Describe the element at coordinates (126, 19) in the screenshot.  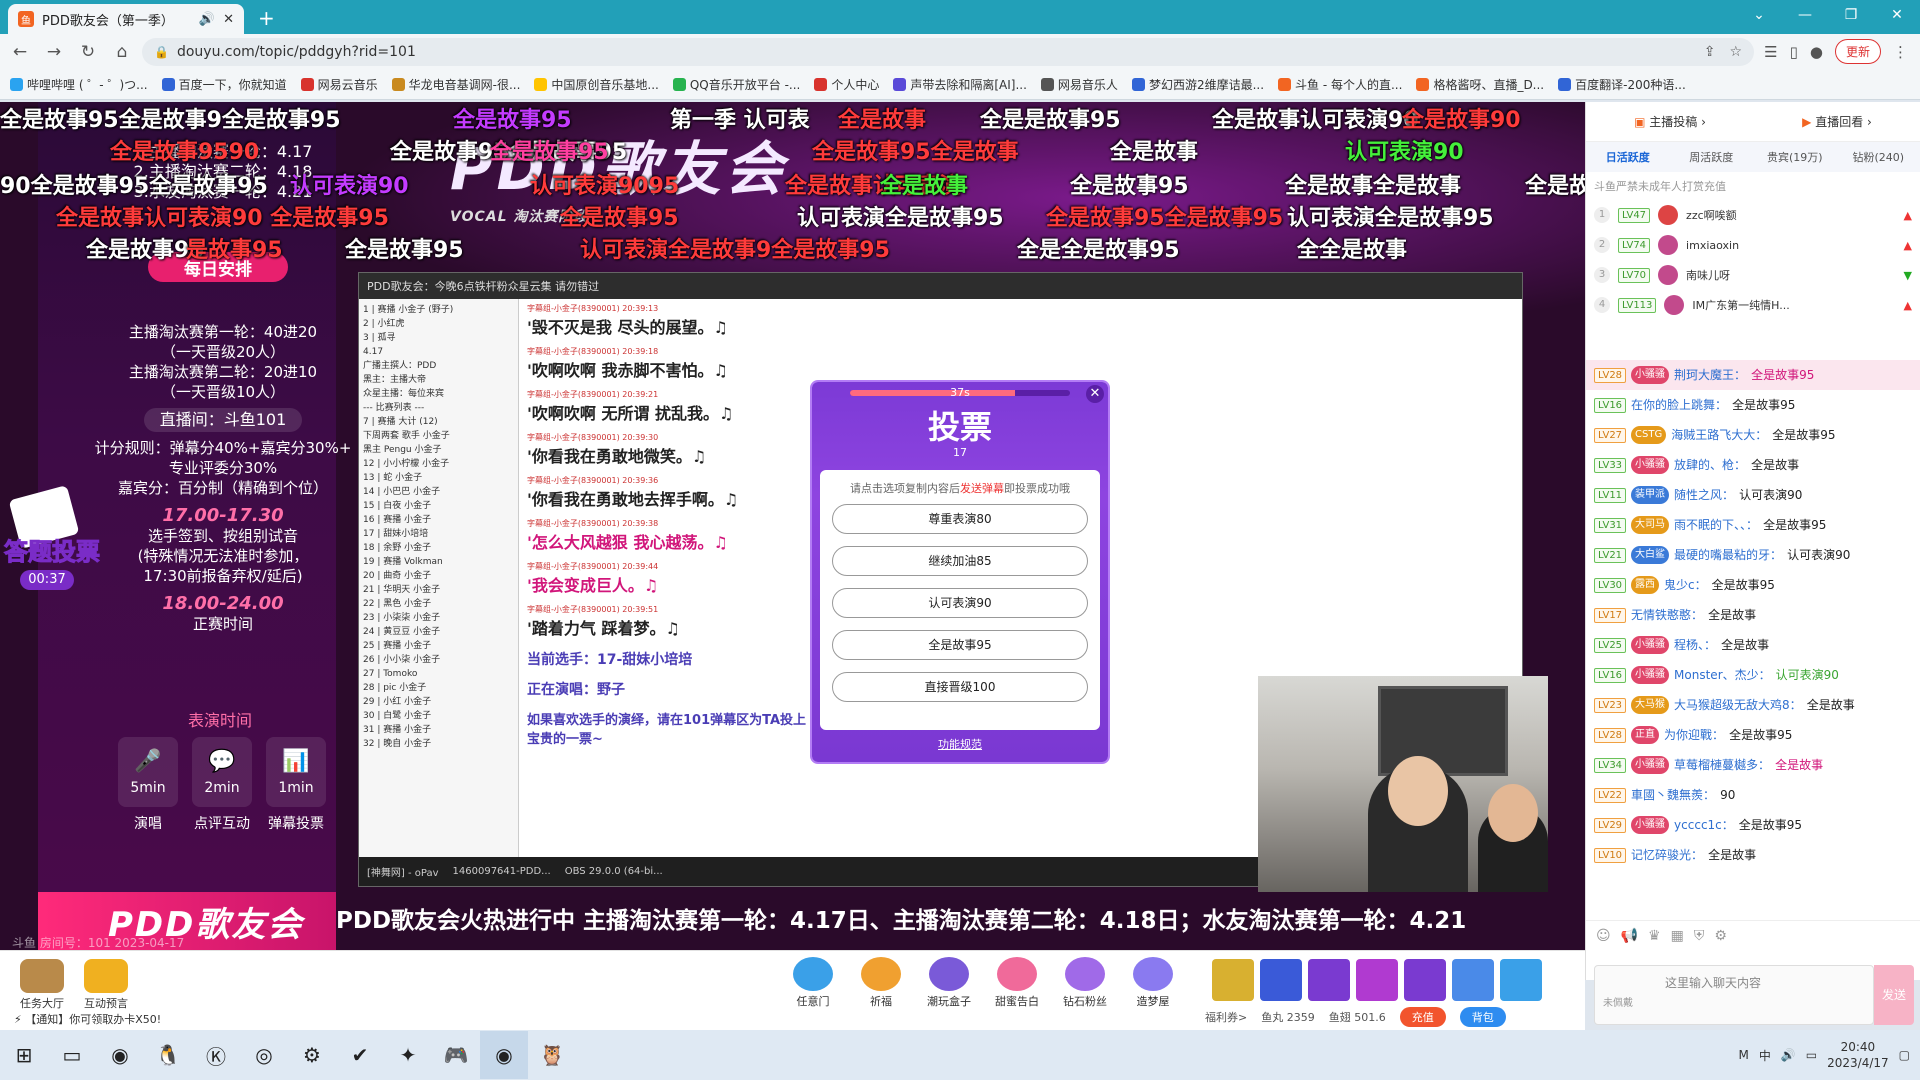
I see `browser-tab: 鱼 PDD歌友会（第一季） 🔊 ✕` at that location.